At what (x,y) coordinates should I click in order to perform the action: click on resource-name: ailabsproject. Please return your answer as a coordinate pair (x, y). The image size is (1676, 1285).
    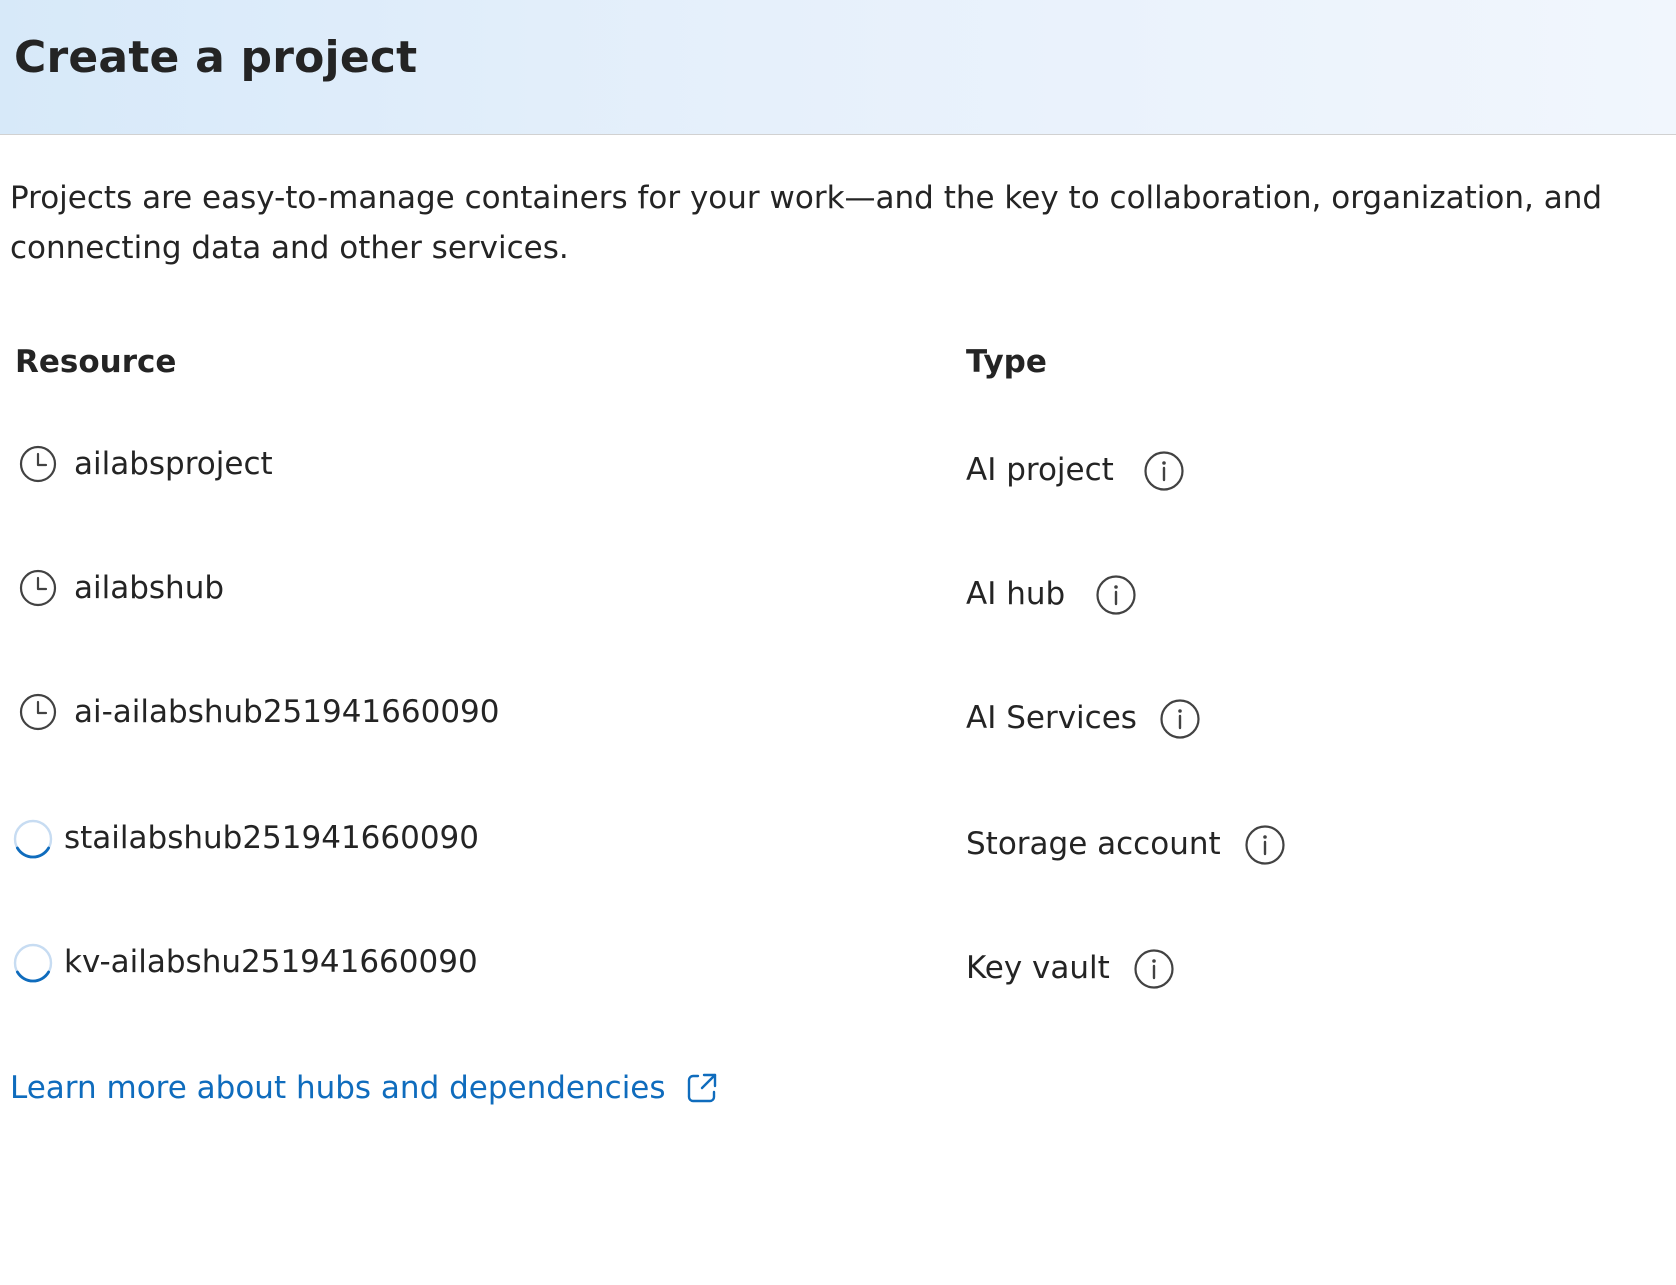
    Looking at the image, I should click on (173, 464).